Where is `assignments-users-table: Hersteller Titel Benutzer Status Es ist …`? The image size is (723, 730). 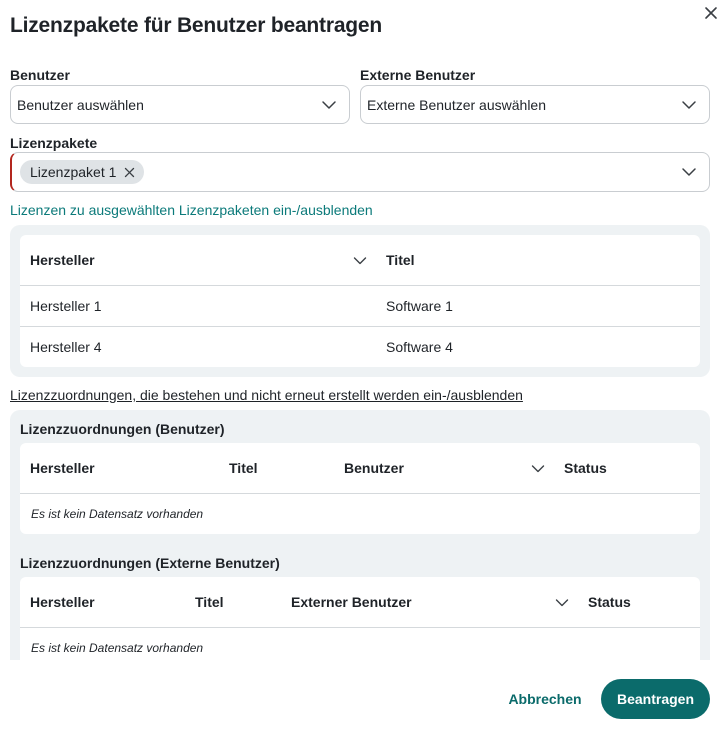
assignments-users-table: Hersteller Titel Benutzer Status Es ist … is located at coordinates (360, 488).